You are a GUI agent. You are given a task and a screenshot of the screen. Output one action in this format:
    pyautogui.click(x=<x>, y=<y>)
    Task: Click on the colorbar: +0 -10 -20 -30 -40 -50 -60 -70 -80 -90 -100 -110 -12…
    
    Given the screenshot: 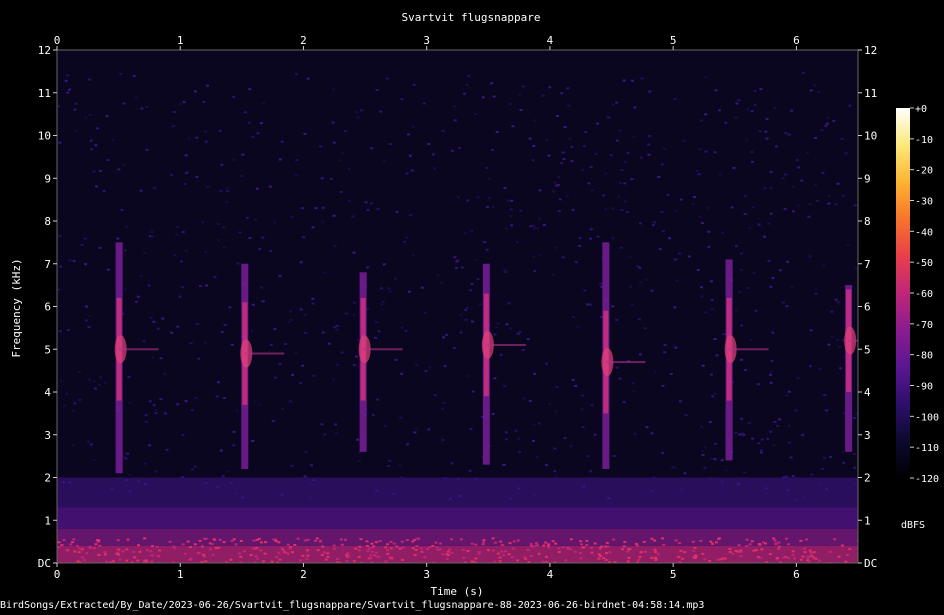 What is the action you would take?
    pyautogui.click(x=917, y=317)
    